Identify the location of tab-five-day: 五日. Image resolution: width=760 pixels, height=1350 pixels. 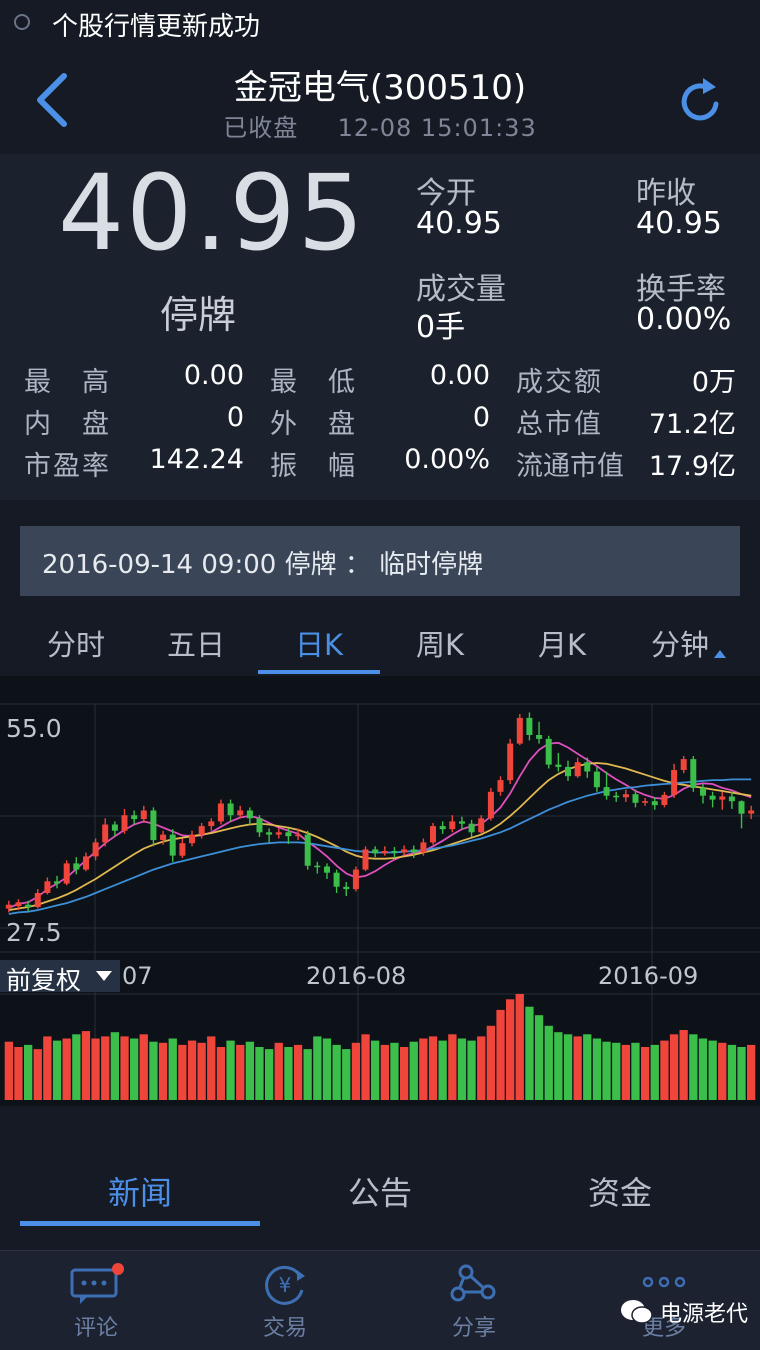
(196, 643).